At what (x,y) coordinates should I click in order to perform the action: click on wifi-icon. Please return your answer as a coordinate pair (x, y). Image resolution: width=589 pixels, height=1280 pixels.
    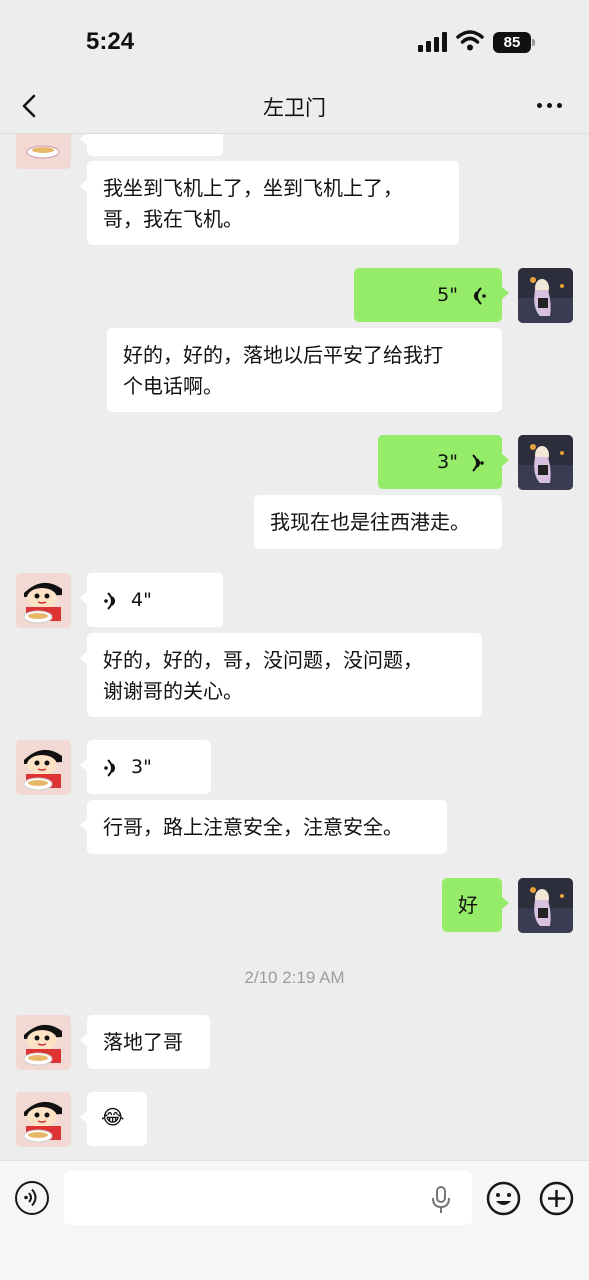
    Looking at the image, I should click on (470, 40).